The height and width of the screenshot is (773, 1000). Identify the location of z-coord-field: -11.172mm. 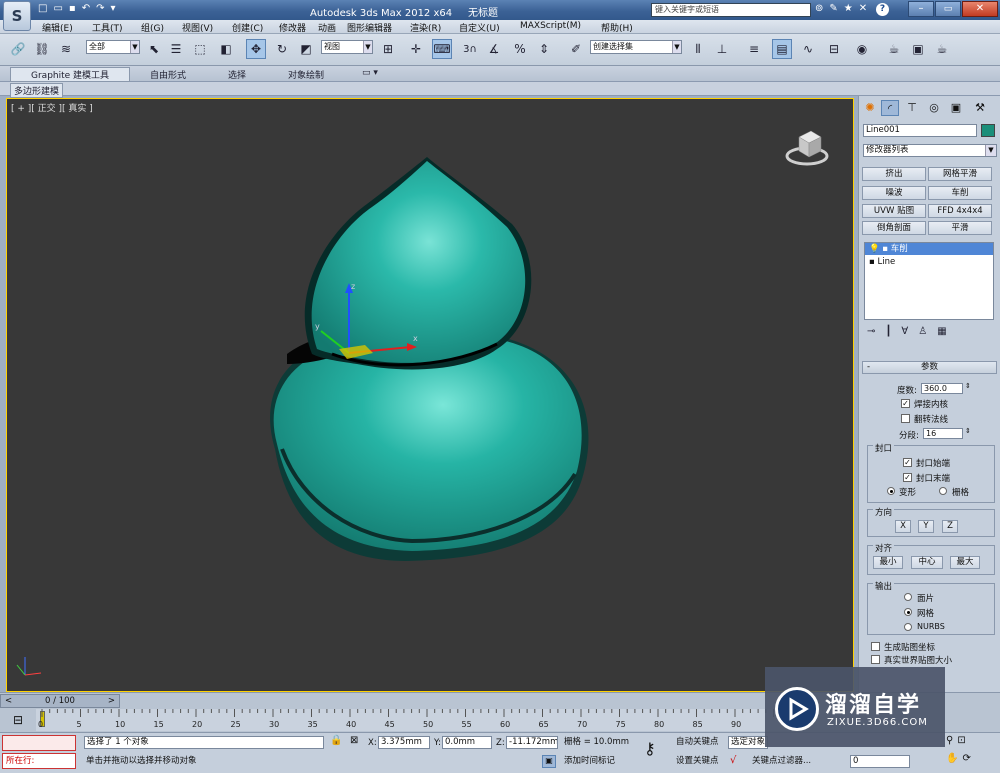
(532, 742).